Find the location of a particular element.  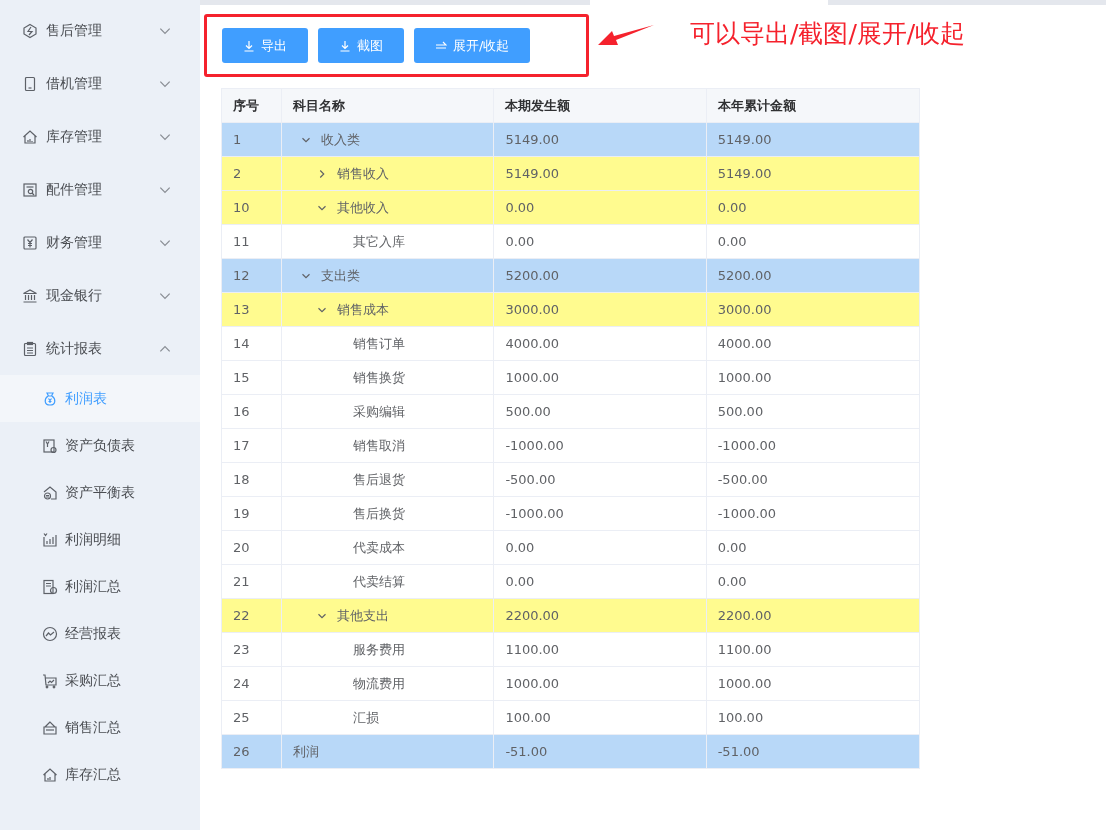

table-cell: 19 is located at coordinates (251, 513).